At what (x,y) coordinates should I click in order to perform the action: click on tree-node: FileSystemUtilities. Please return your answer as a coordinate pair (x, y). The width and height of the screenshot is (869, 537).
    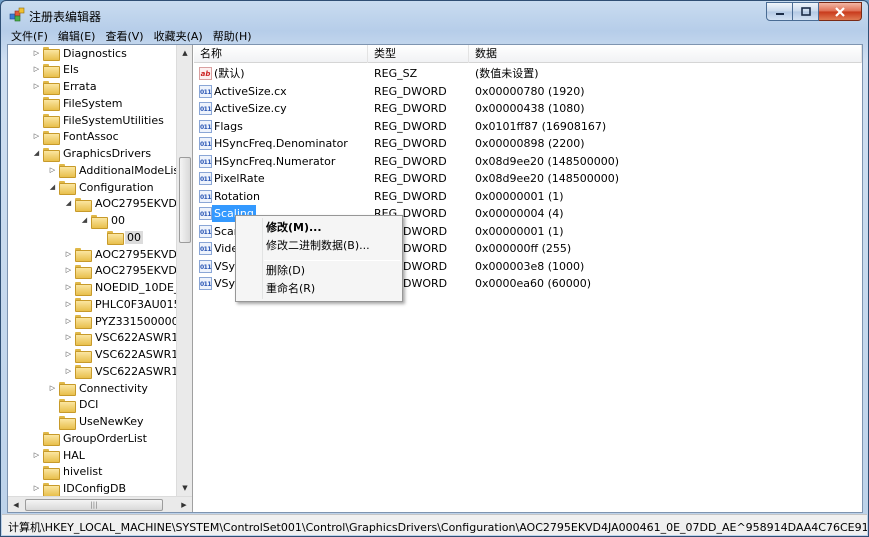
    Looking at the image, I should click on (99, 120).